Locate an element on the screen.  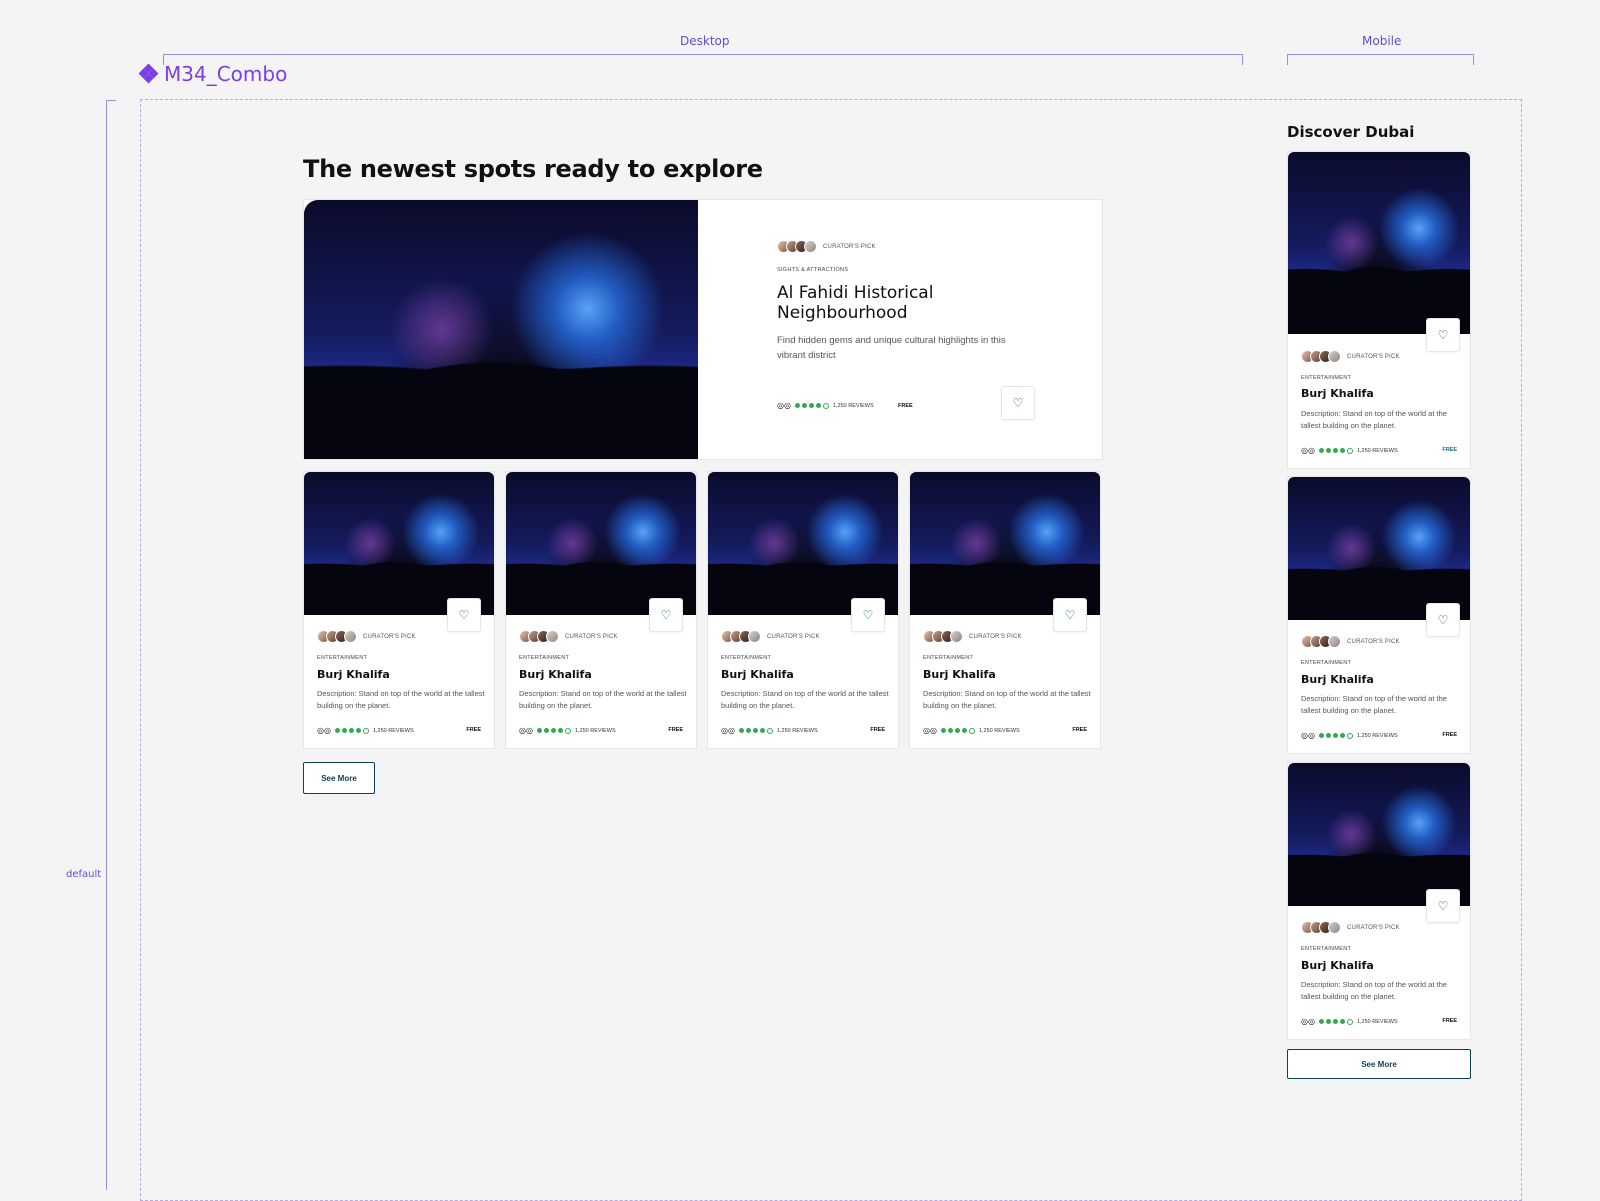
variant-line is located at coordinates (106, 645).